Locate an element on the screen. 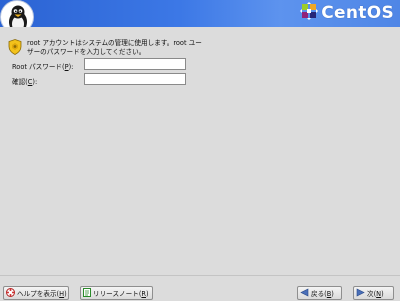  confirm-password-input is located at coordinates (135, 79).